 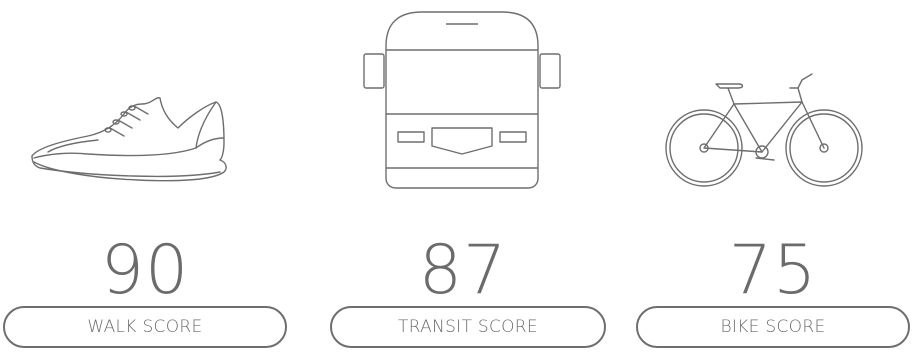 What do you see at coordinates (145, 327) in the screenshot?
I see `walk-score-button: WALK SCORE` at bounding box center [145, 327].